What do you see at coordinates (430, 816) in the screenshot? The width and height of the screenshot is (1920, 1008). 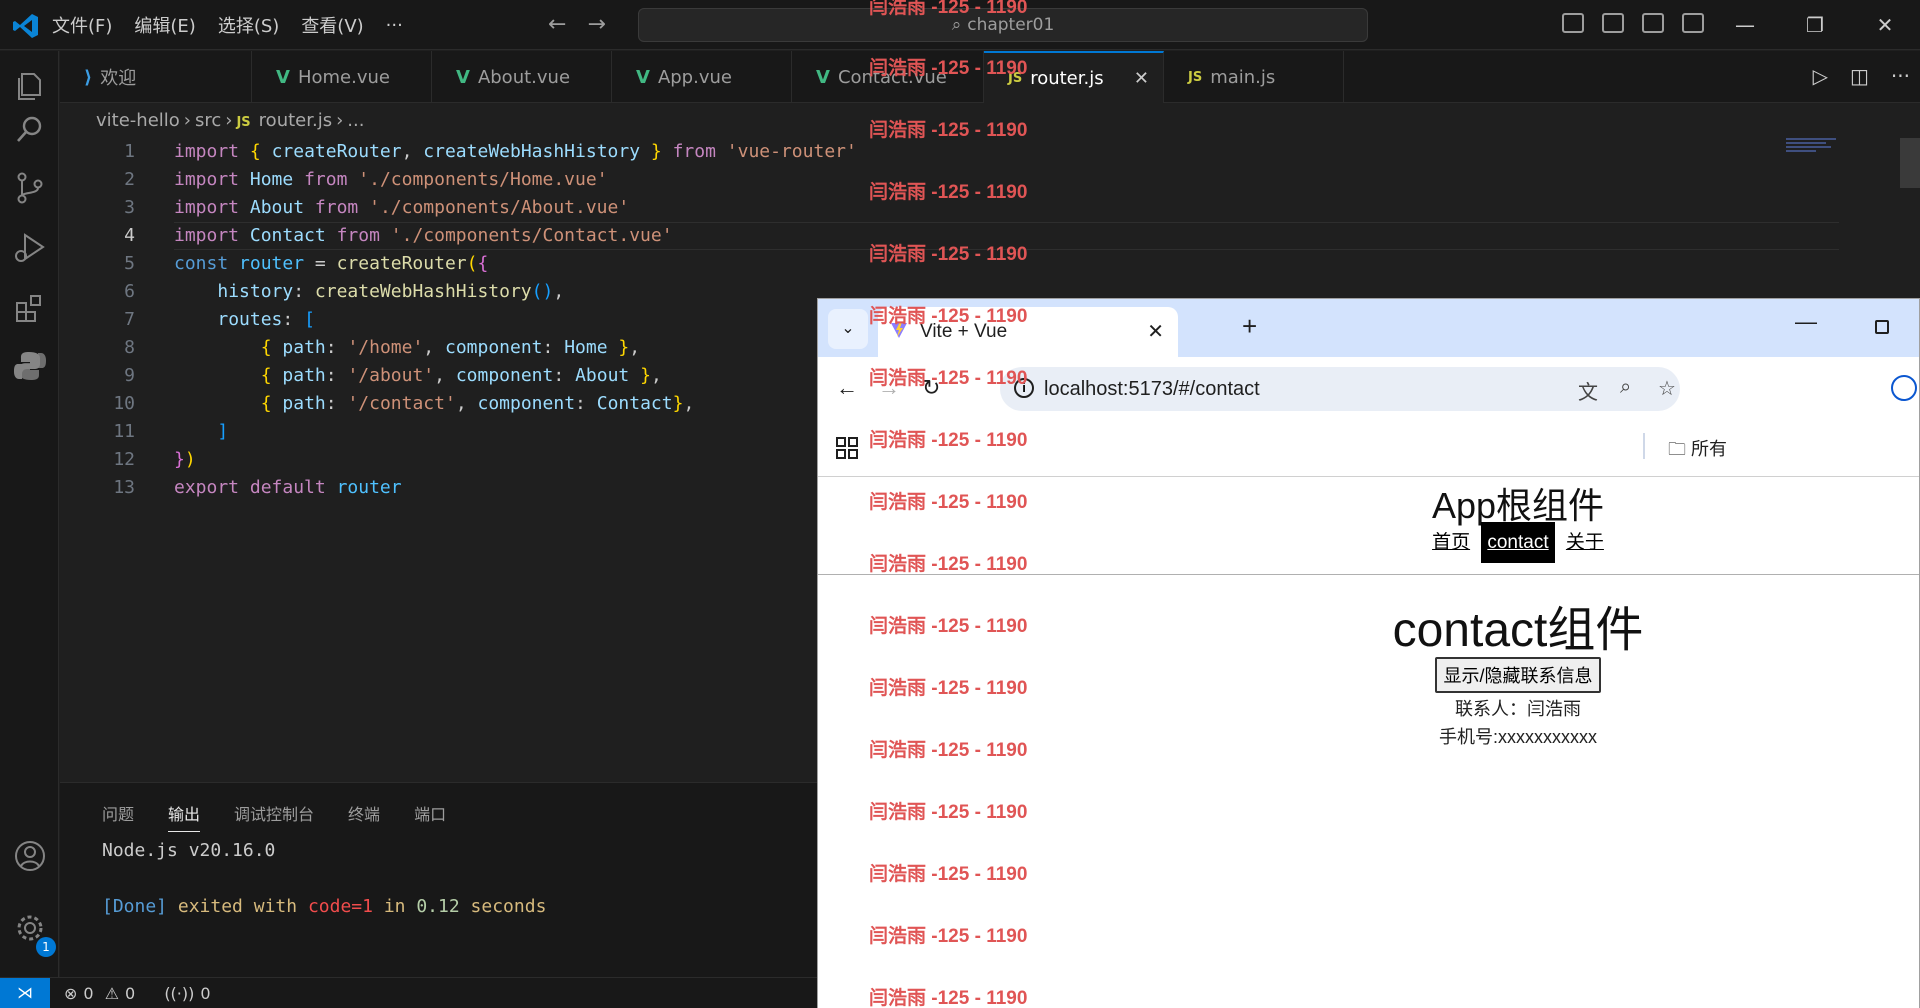 I see `tab-ports: 端口` at bounding box center [430, 816].